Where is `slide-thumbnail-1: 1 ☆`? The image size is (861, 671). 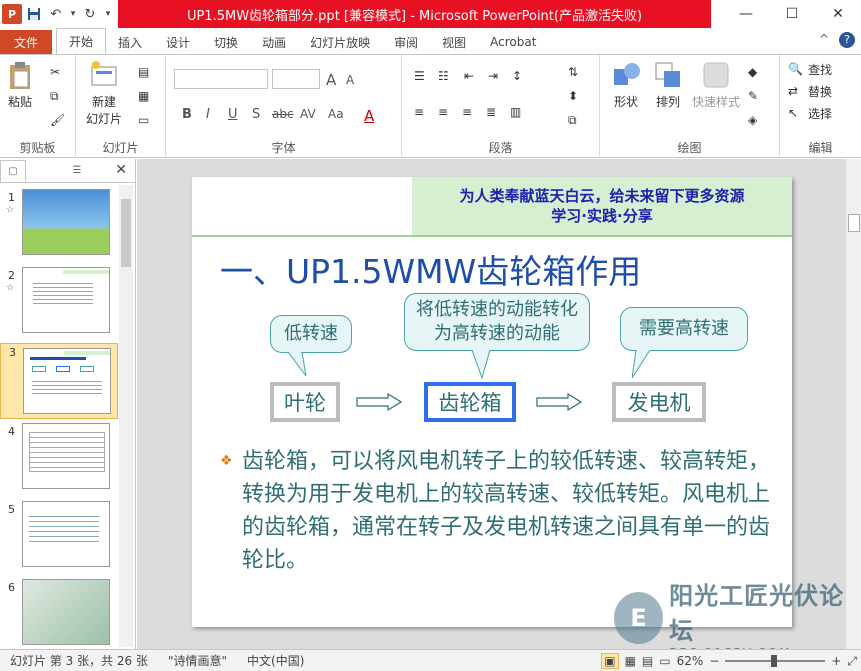
slide-thumbnail-1: 1 ☆ is located at coordinates (59, 227).